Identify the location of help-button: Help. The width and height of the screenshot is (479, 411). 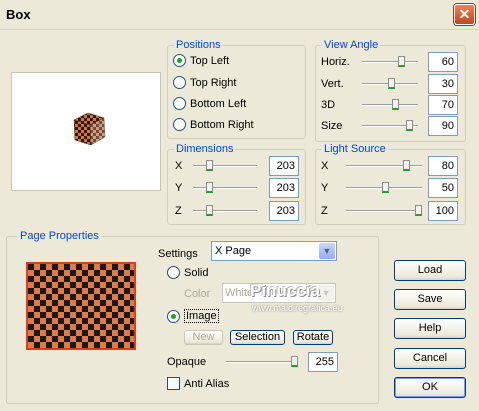
(430, 328).